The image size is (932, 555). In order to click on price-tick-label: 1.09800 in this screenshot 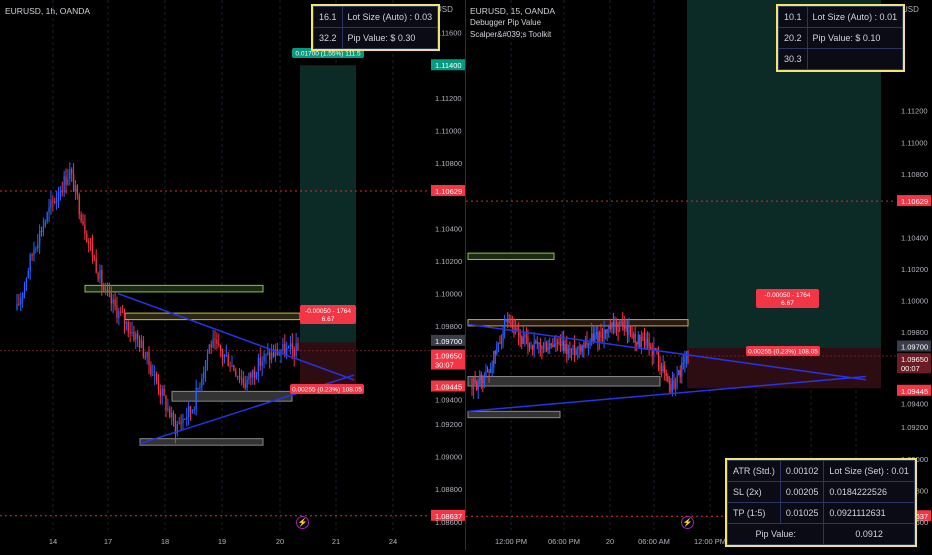, I will do `click(448, 326)`.